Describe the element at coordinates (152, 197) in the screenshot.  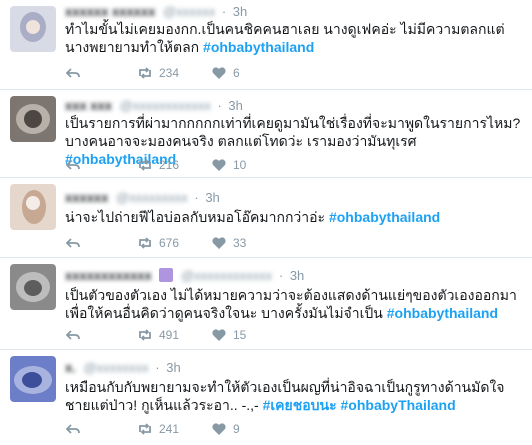
I see `author-handle: @xxxxxxxxx` at that location.